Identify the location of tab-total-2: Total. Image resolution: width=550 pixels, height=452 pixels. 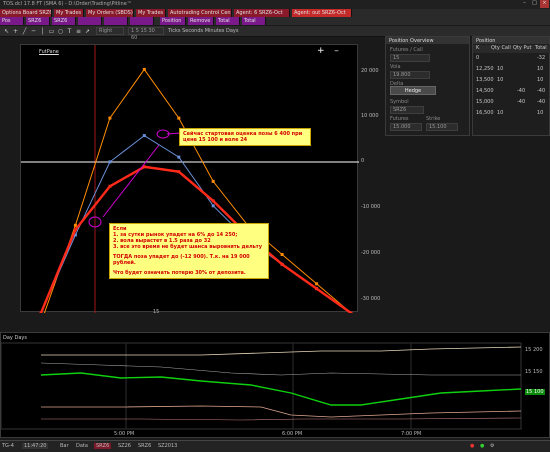
(254, 21).